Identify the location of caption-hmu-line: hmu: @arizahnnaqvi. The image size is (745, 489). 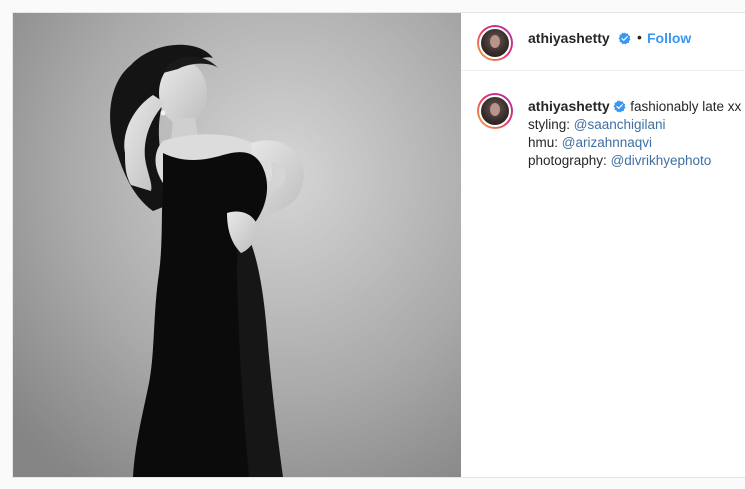
(636, 143).